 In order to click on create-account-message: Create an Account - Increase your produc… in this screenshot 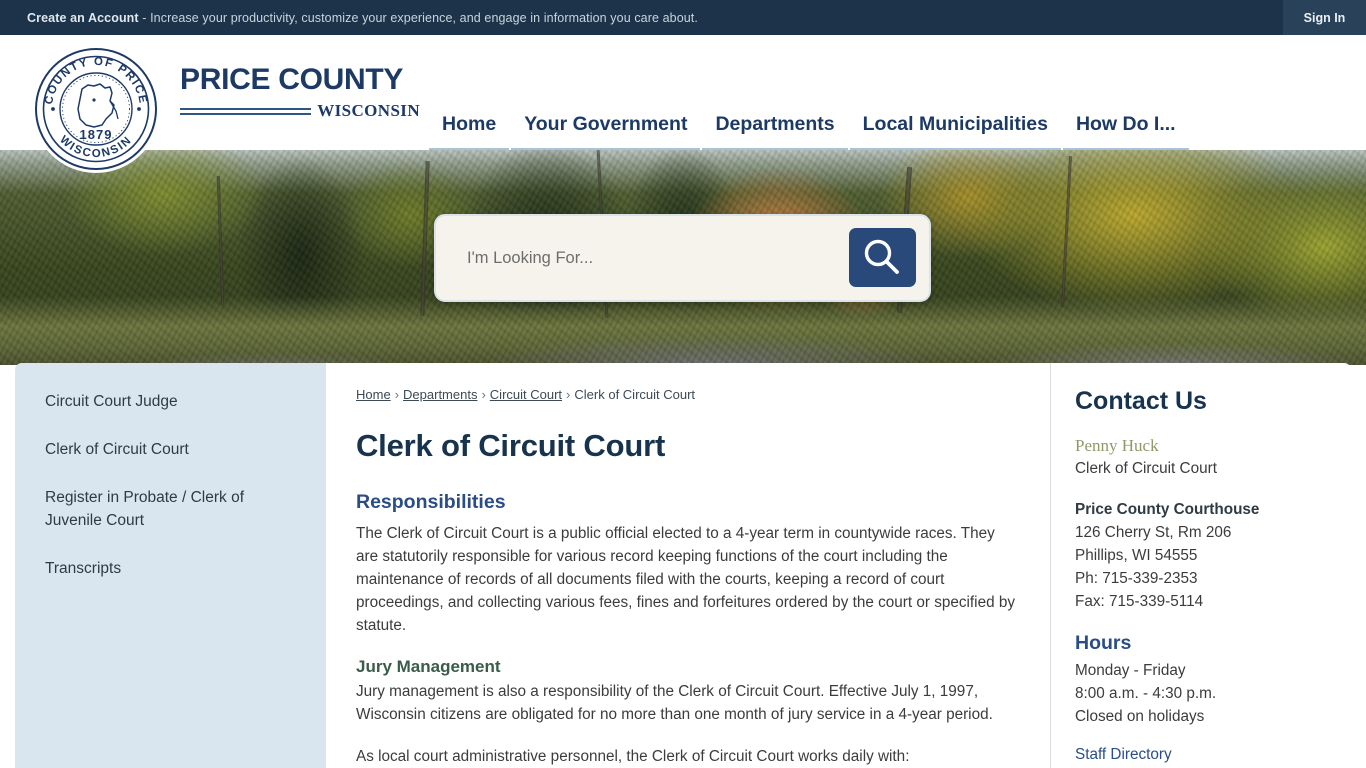, I will do `click(362, 18)`.